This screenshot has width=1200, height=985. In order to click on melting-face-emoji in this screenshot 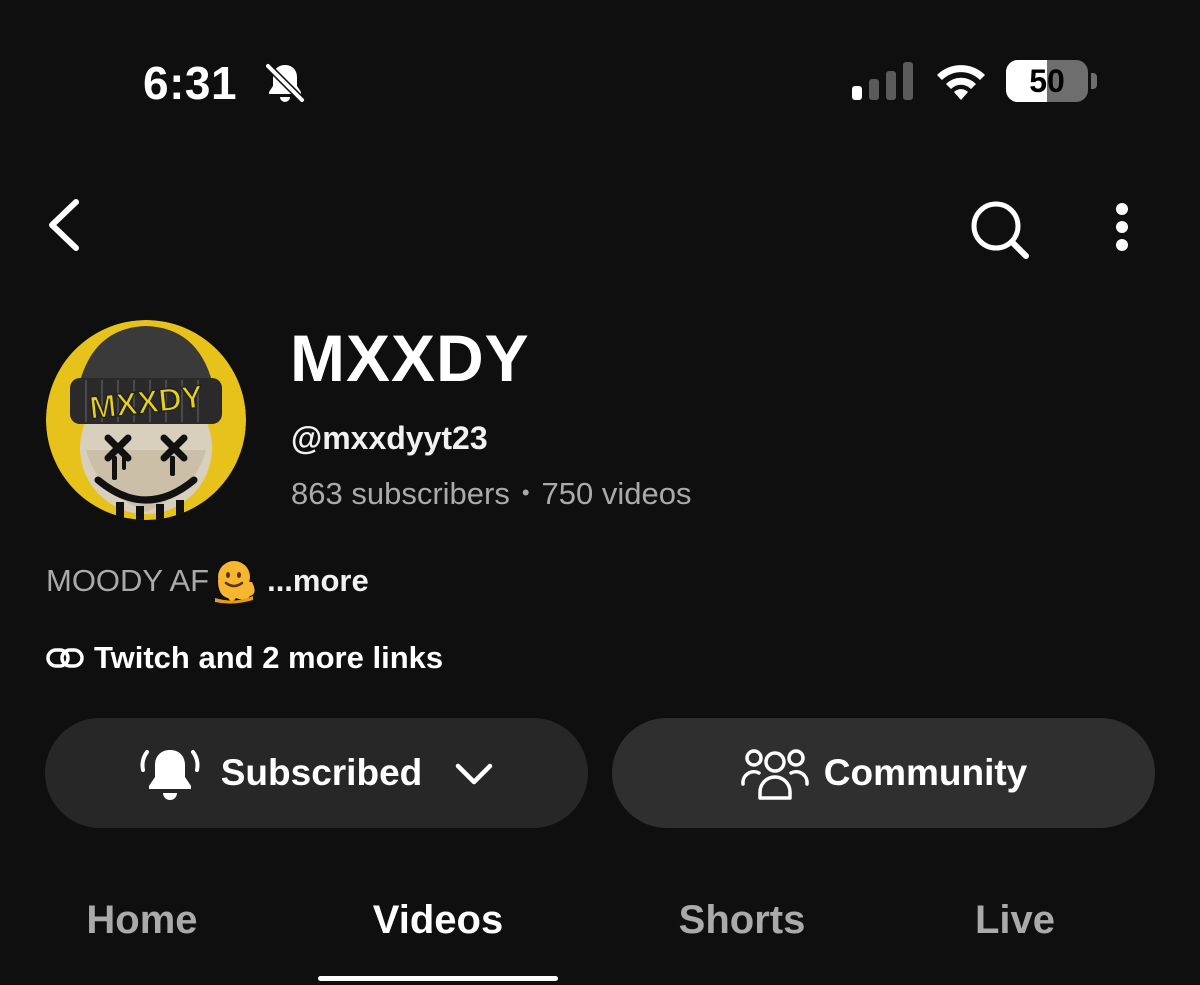, I will do `click(235, 582)`.